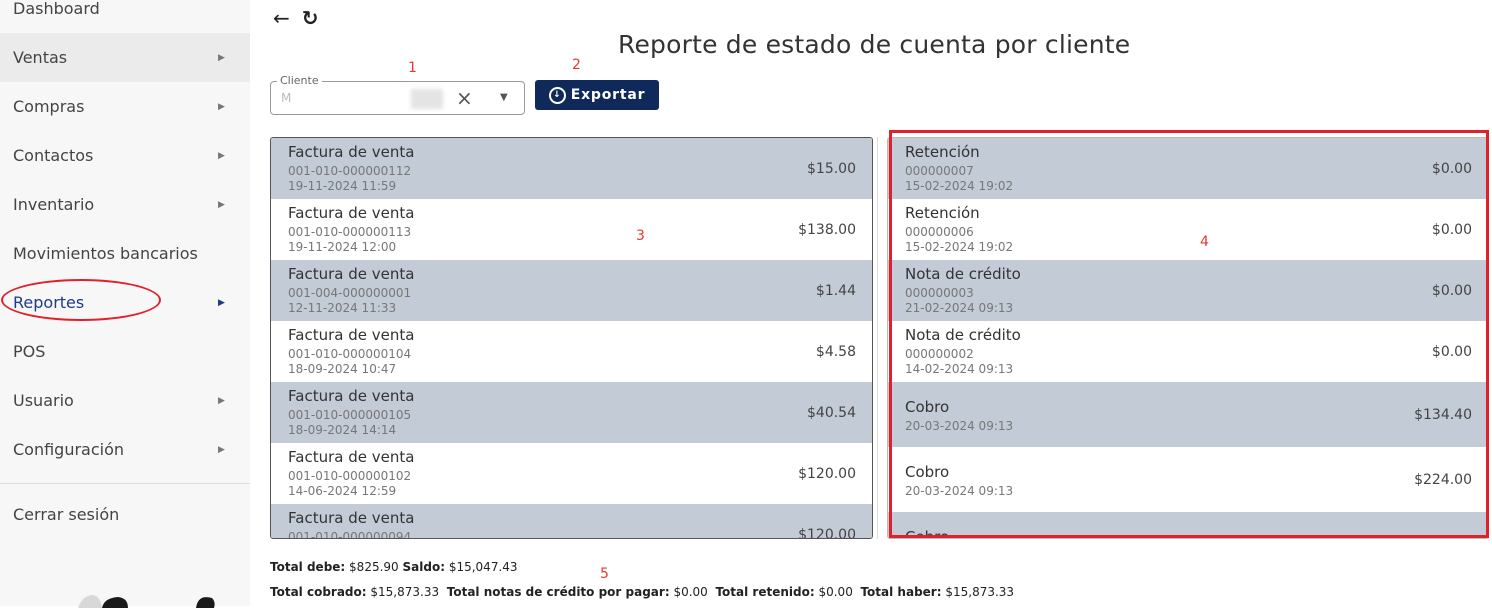 This screenshot has height=608, width=1492. I want to click on row-number: 001-010-000000112, so click(350, 171).